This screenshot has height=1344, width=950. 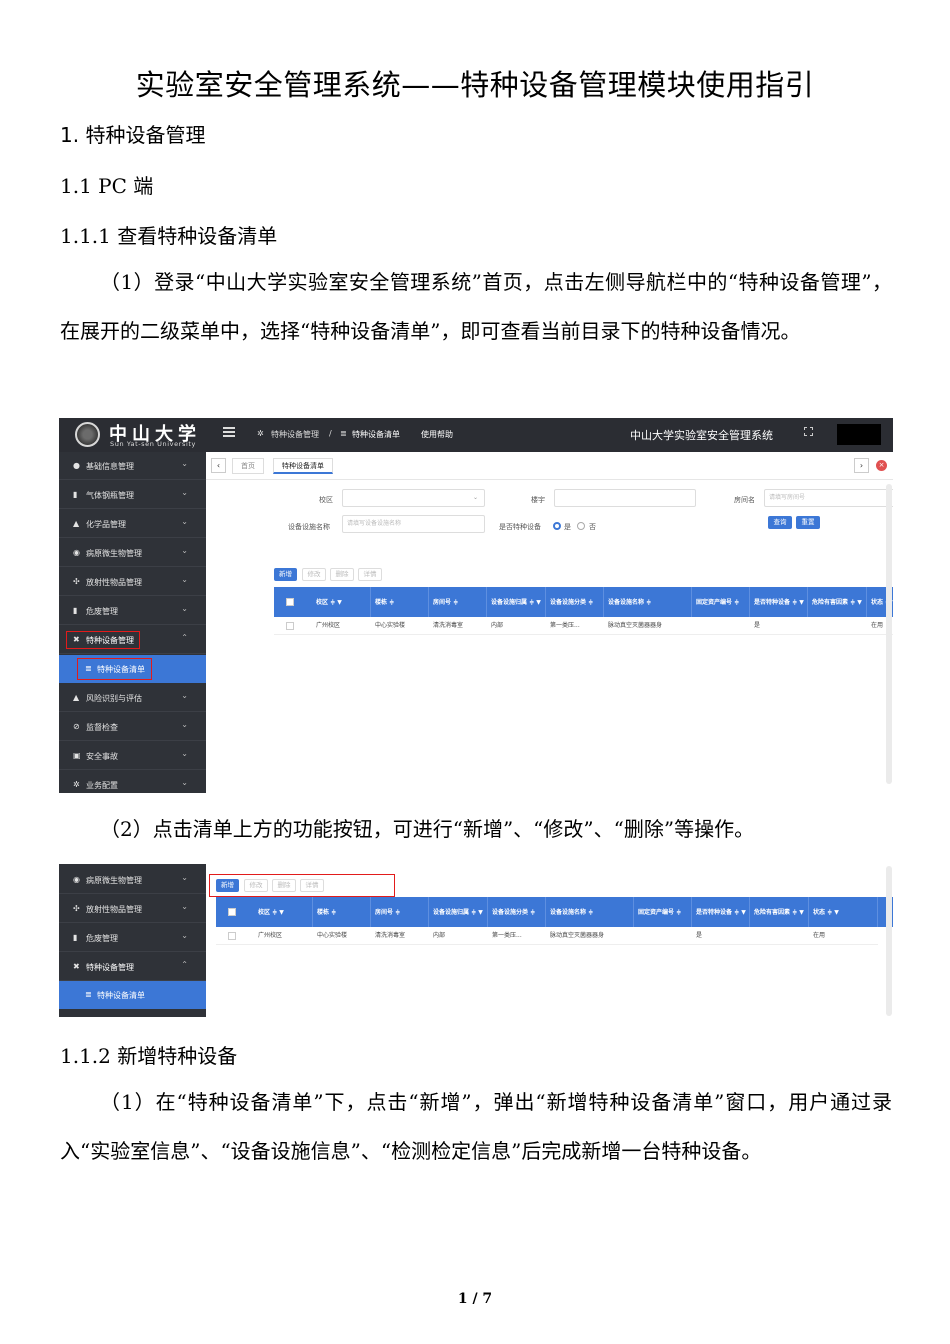 What do you see at coordinates (303, 466) in the screenshot?
I see `tab-equipment-list: 特种设备清单` at bounding box center [303, 466].